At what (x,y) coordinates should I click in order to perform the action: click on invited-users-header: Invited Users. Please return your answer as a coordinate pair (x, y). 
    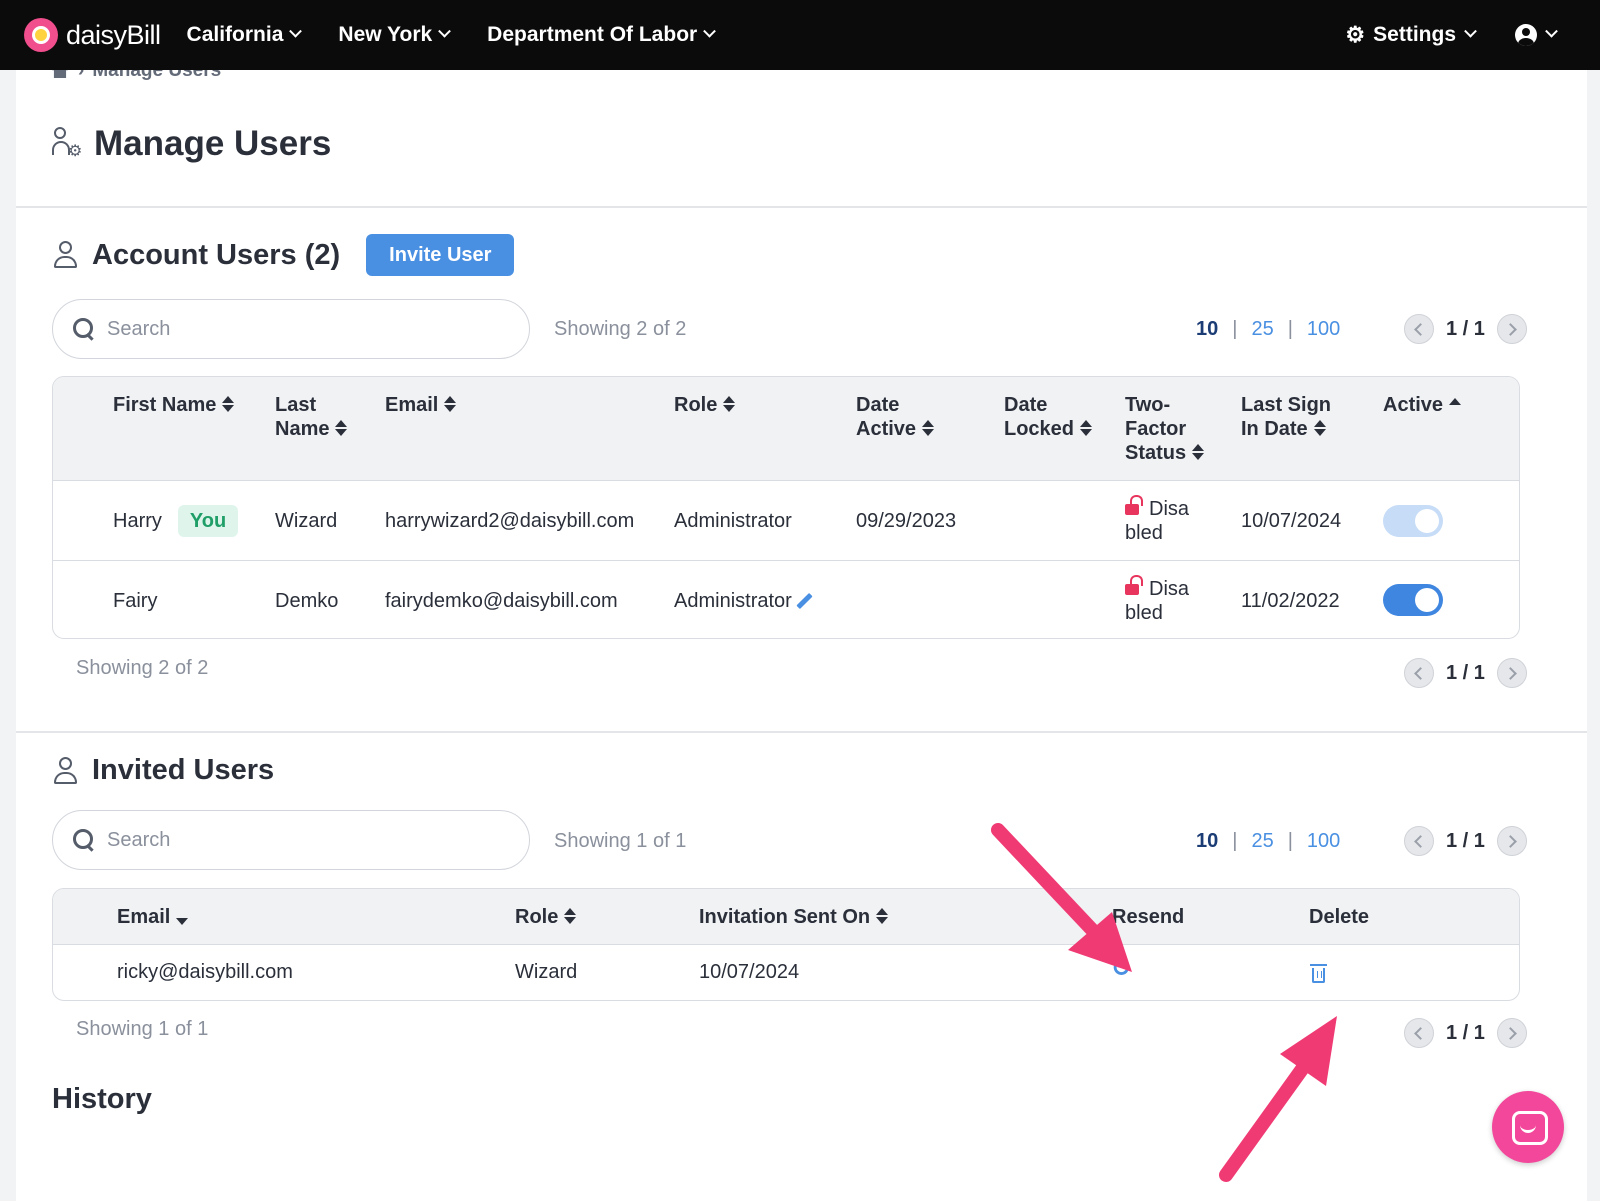
    Looking at the image, I should click on (164, 770).